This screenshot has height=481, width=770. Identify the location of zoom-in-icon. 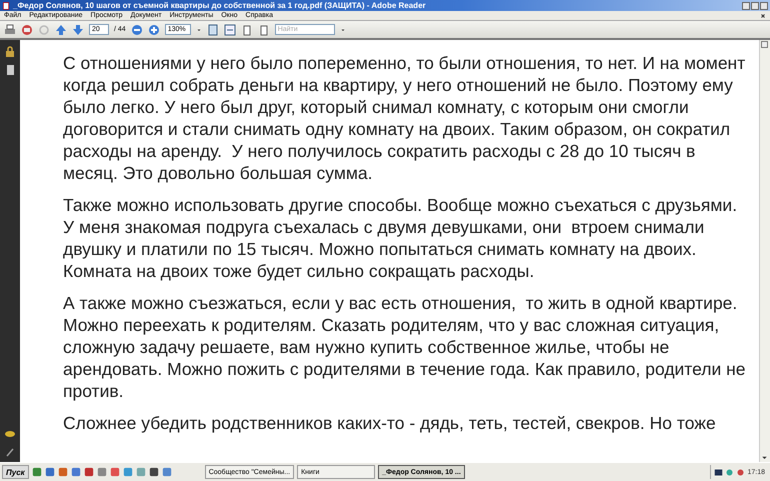
(154, 30).